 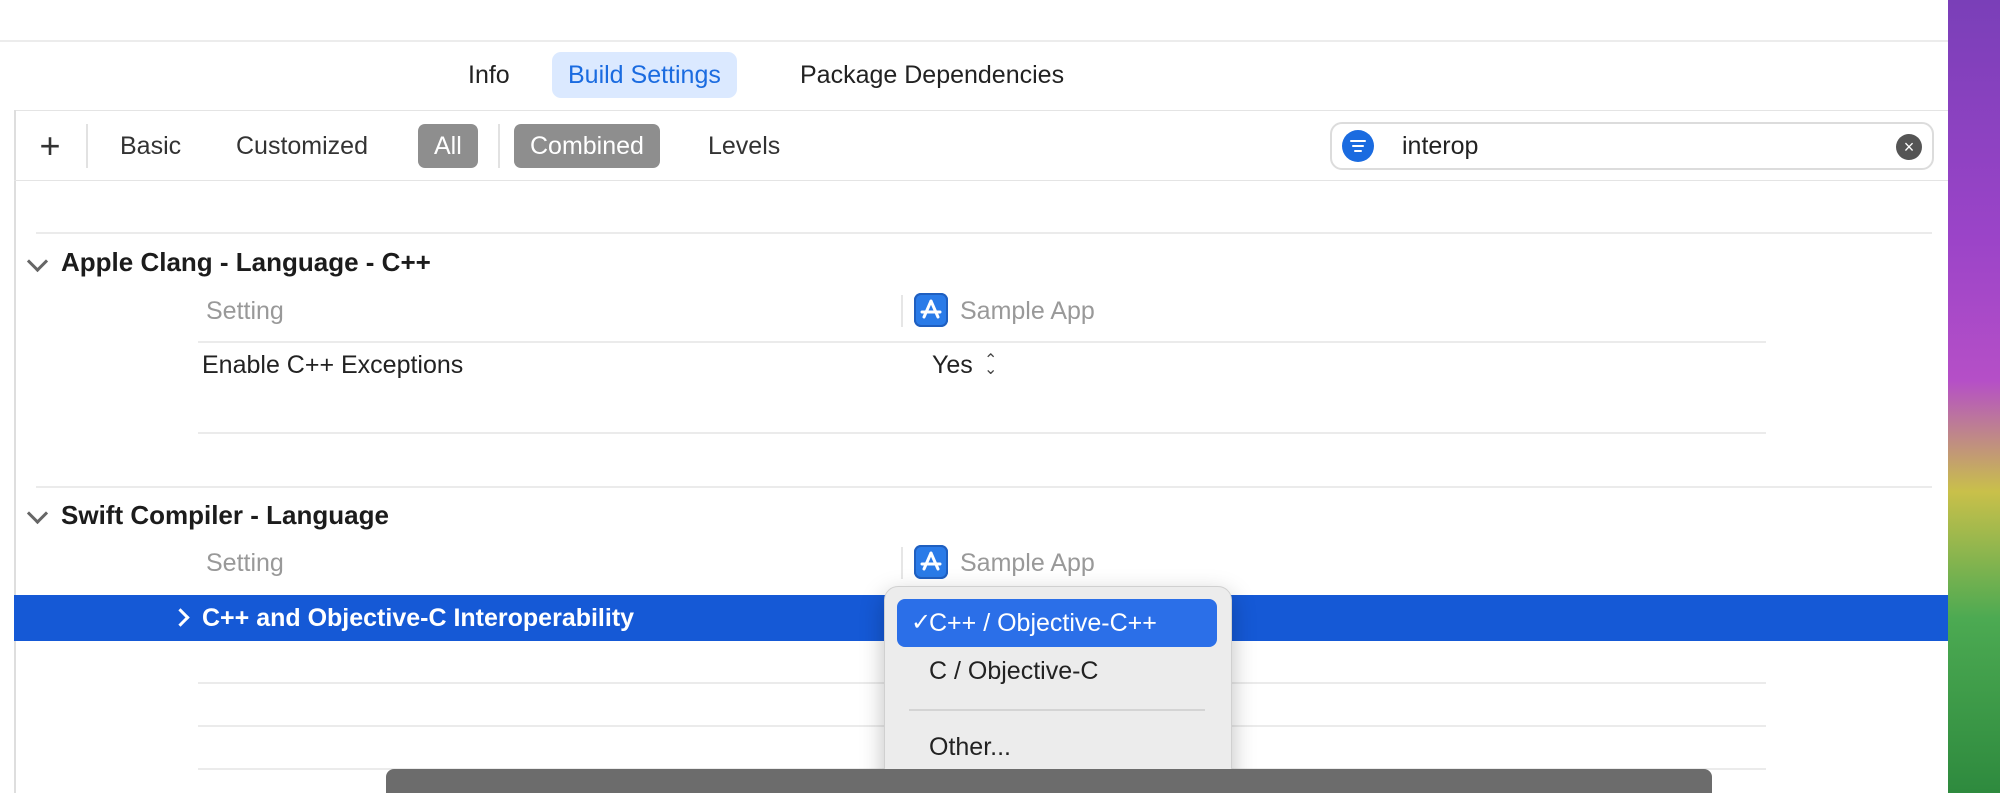 I want to click on clear-search-icon: ×, so click(x=1909, y=147).